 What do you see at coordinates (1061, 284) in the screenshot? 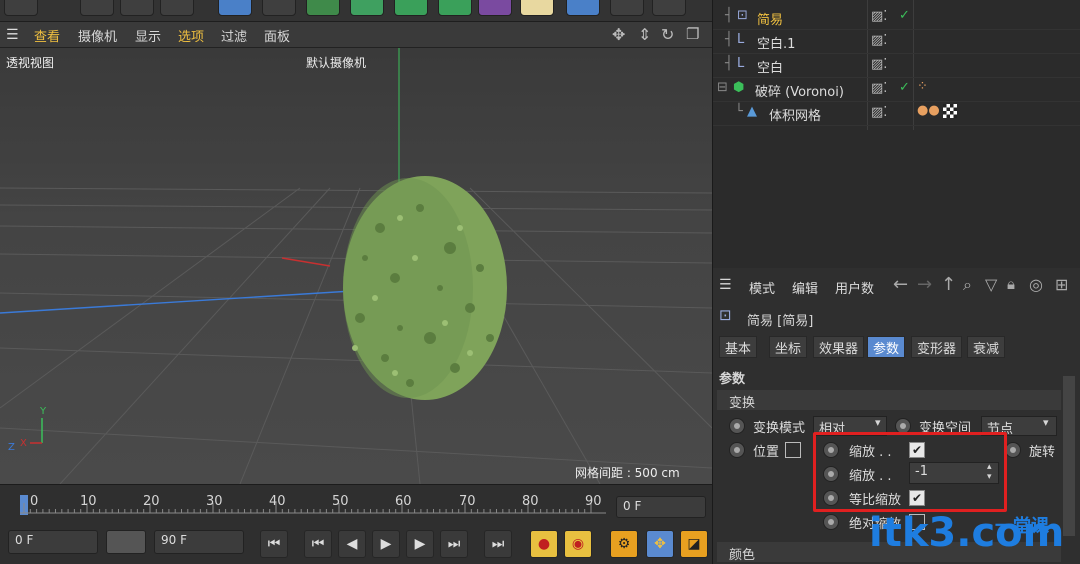
I see `new-window-icon: ⊞` at bounding box center [1061, 284].